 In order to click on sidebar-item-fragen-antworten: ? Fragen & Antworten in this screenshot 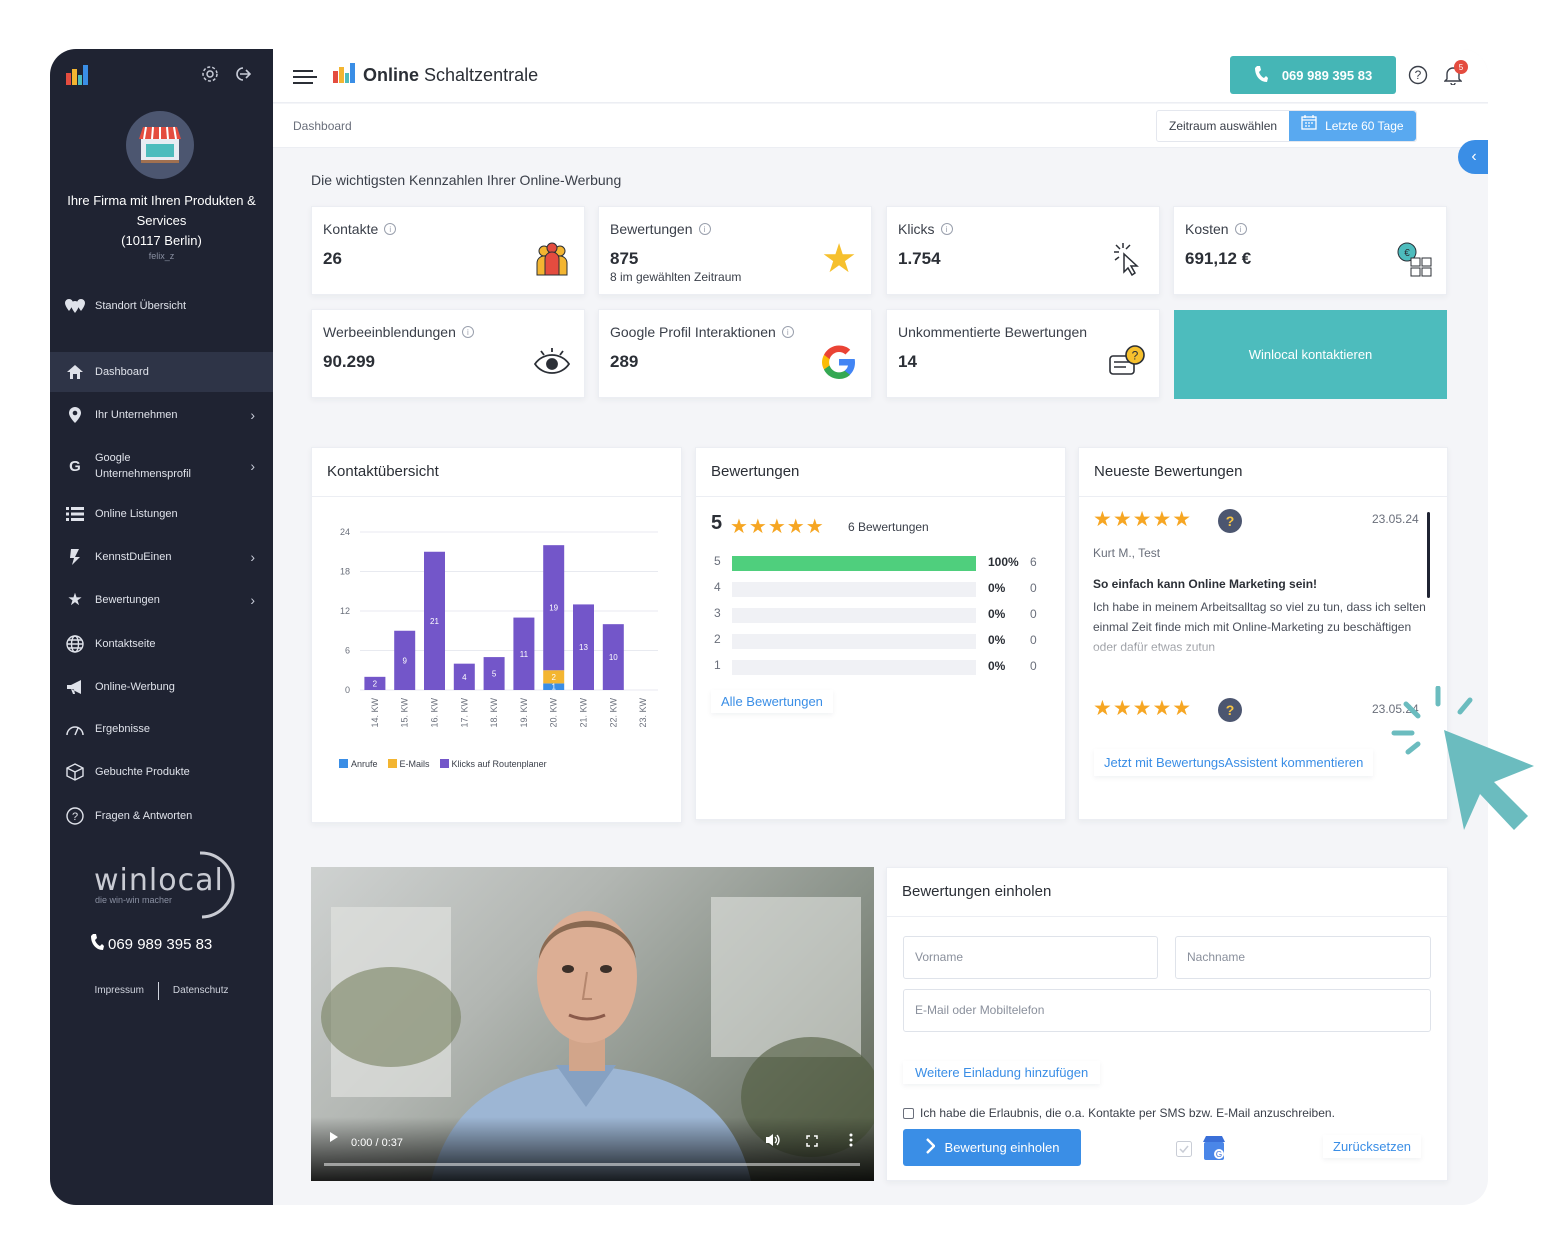, I will do `click(161, 816)`.